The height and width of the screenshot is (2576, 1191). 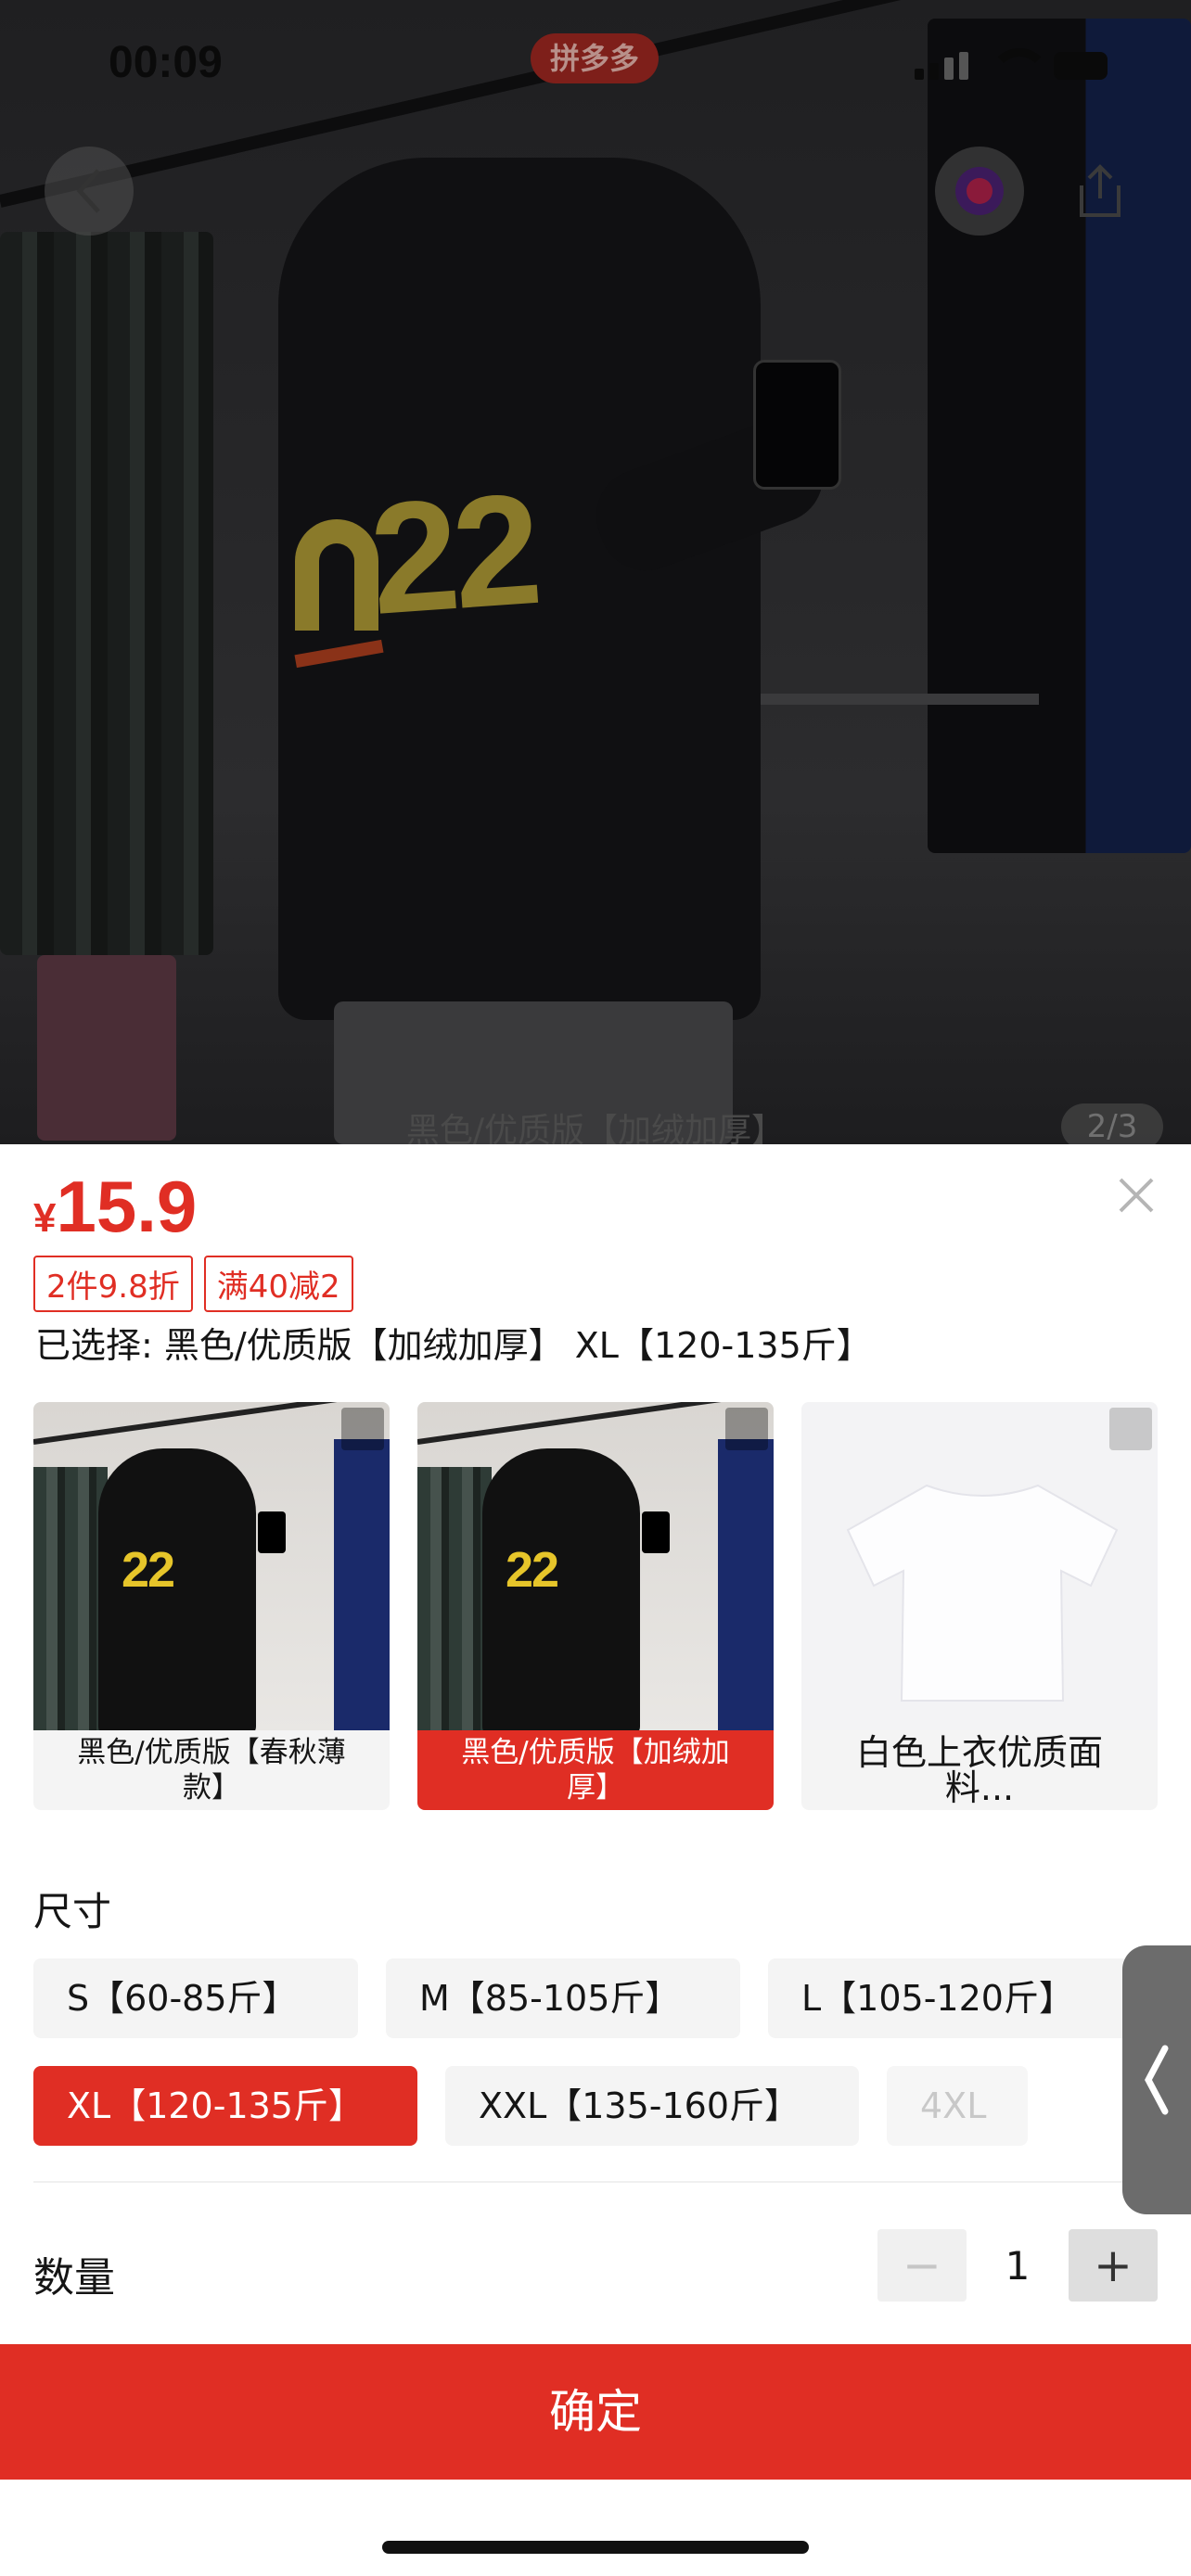 I want to click on tshirt-image, so click(x=982, y=1593).